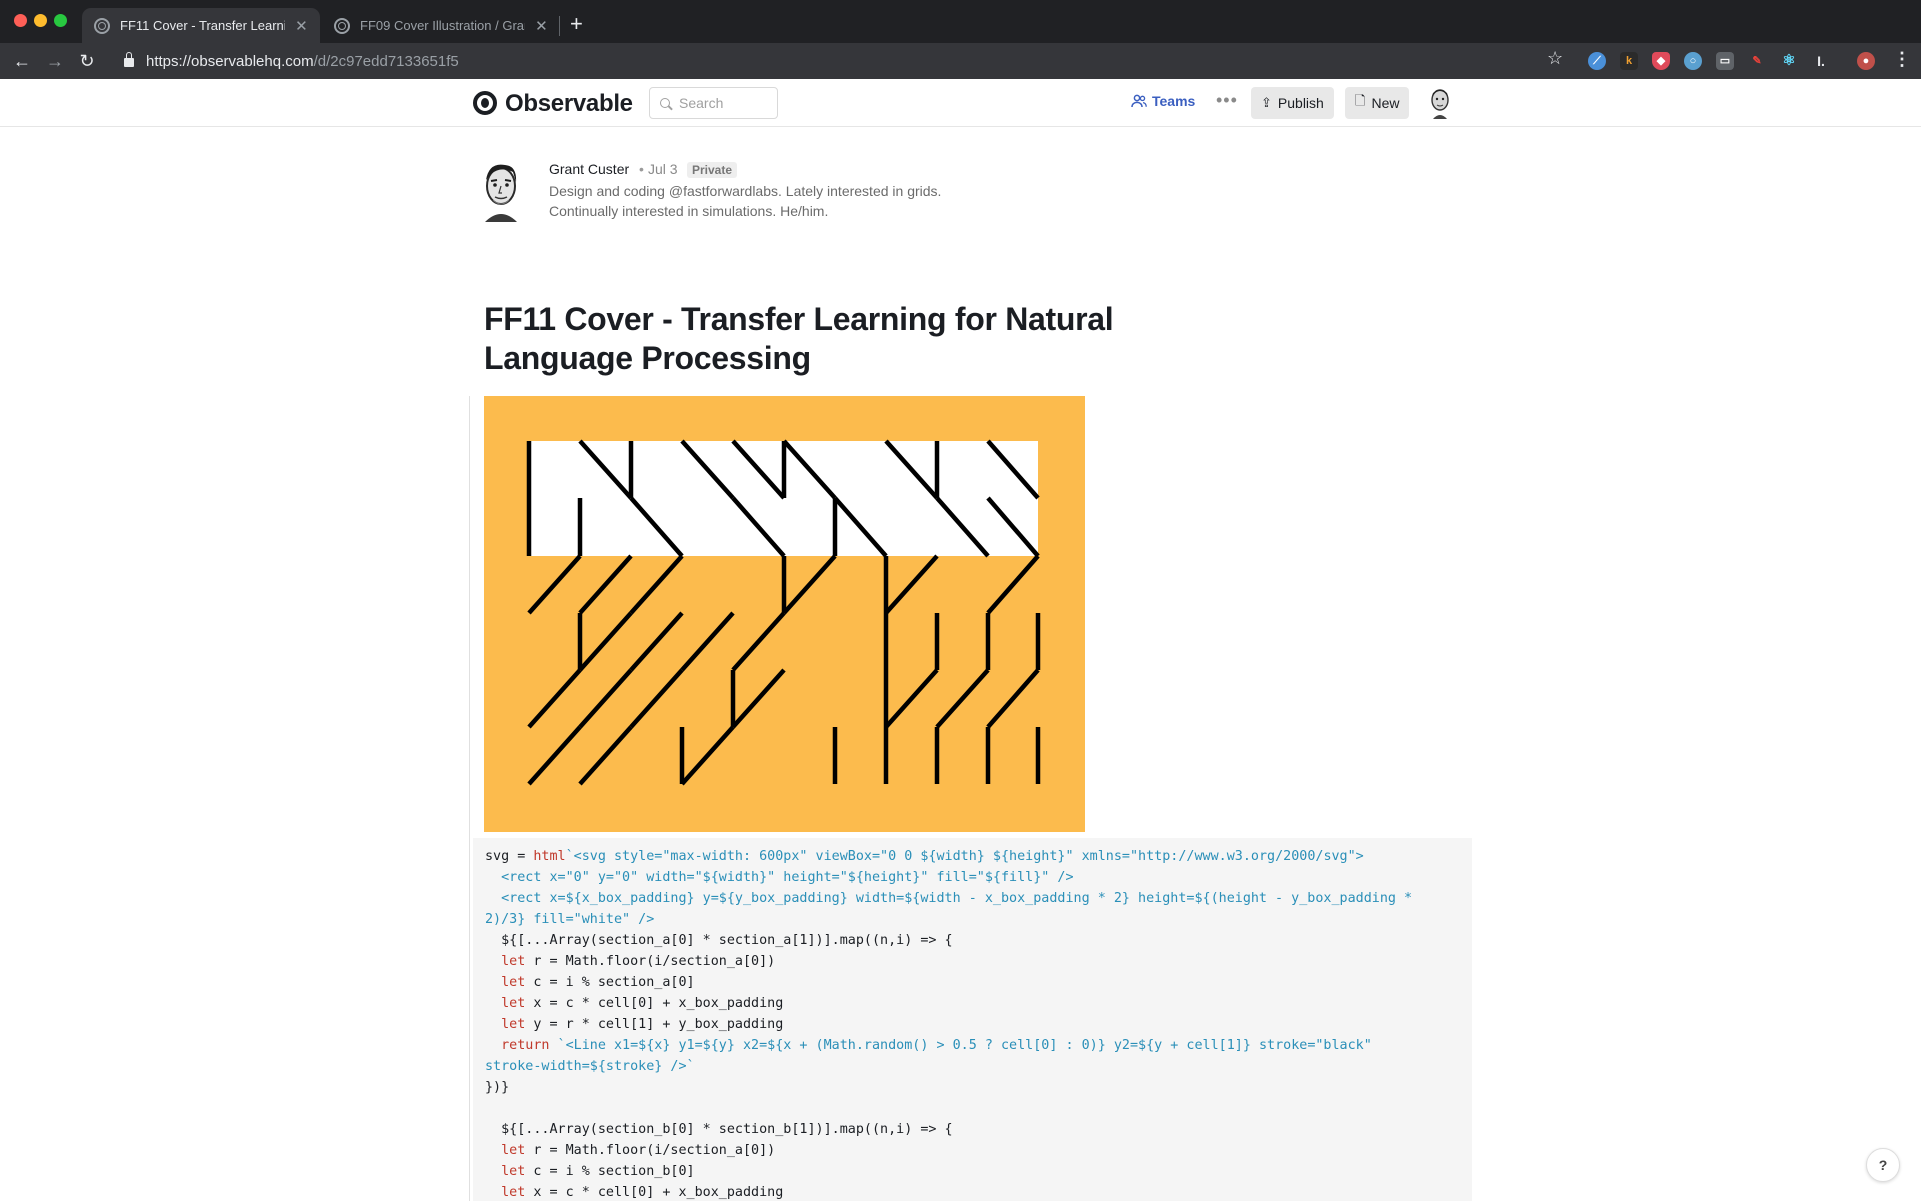 The height and width of the screenshot is (1201, 1921). What do you see at coordinates (87, 61) in the screenshot?
I see `reload-icon: ↻` at bounding box center [87, 61].